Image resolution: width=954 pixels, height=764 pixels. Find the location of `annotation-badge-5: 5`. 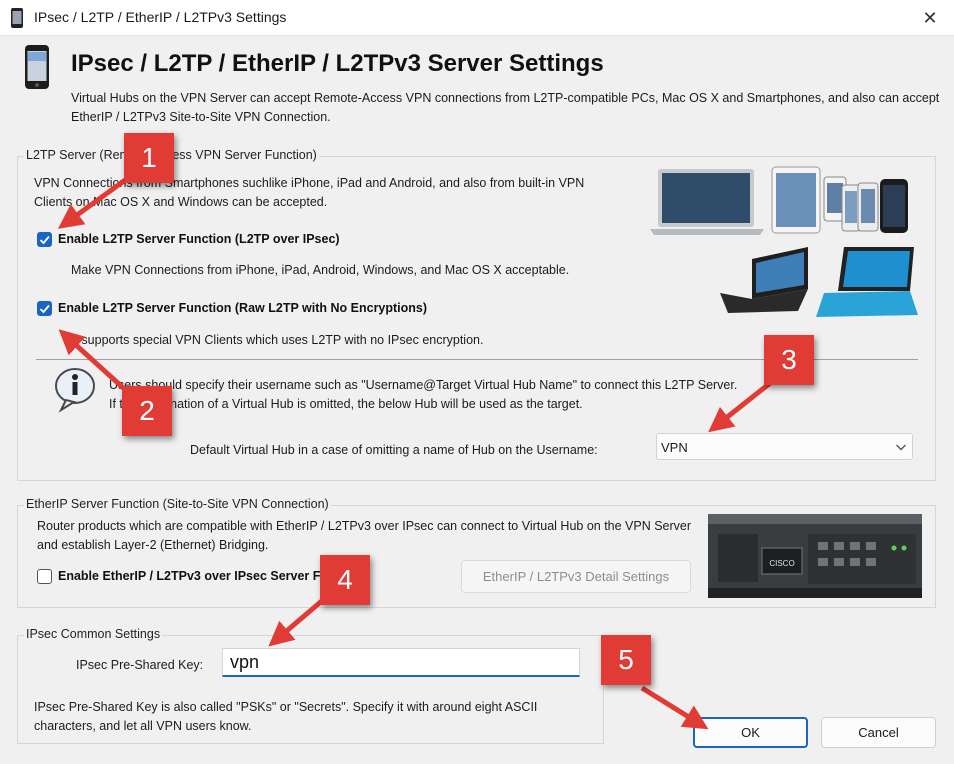

annotation-badge-5: 5 is located at coordinates (626, 660).